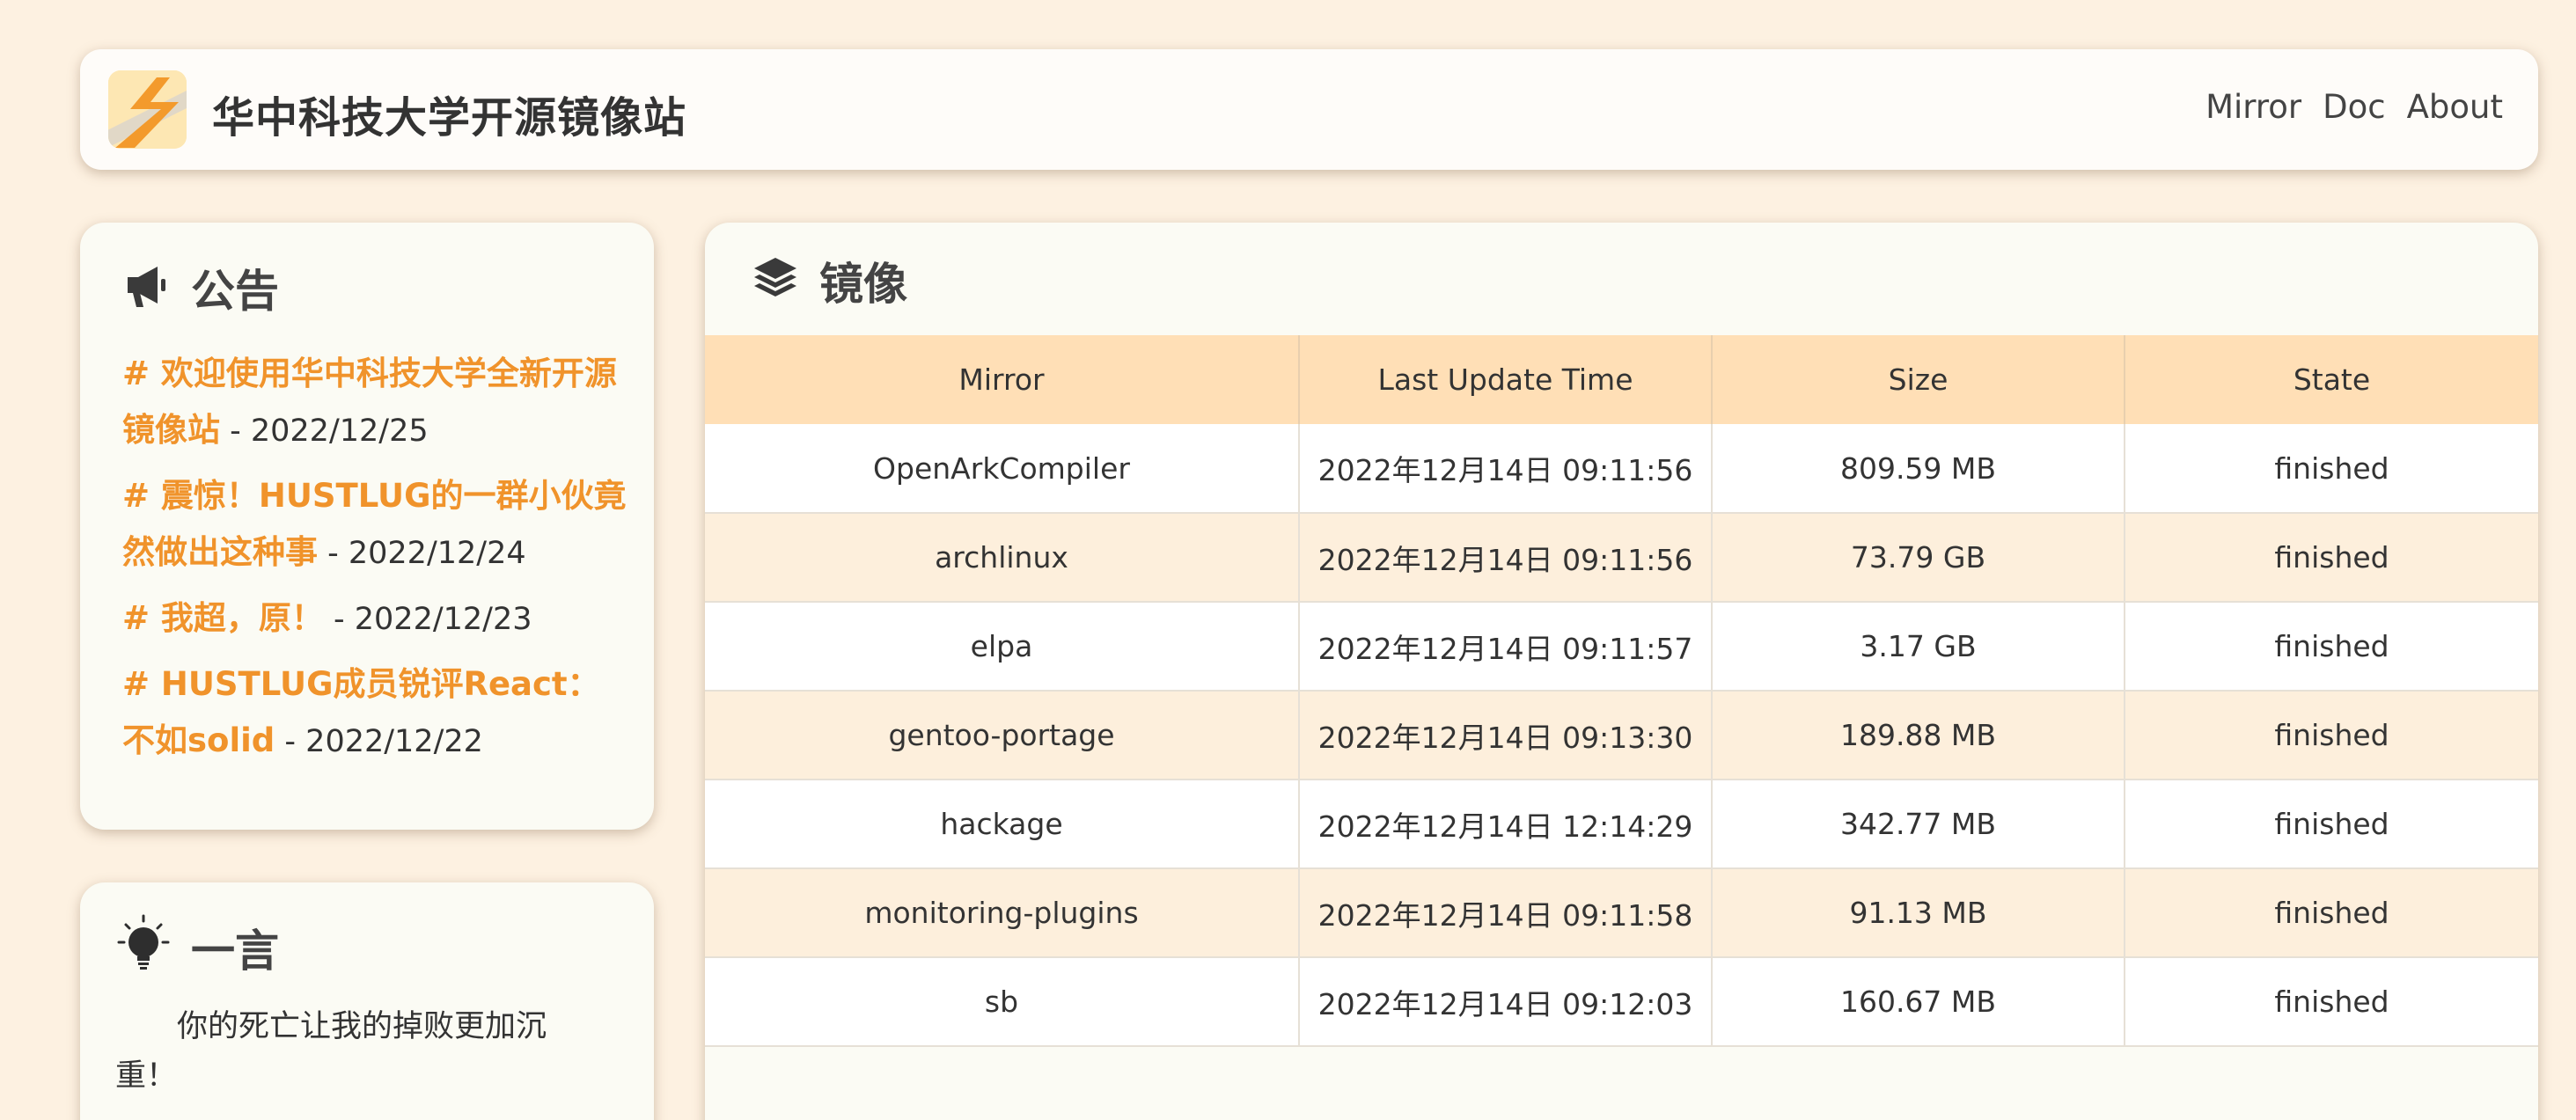 The image size is (2576, 1120). I want to click on nav-doc-link: Doc, so click(2354, 107).